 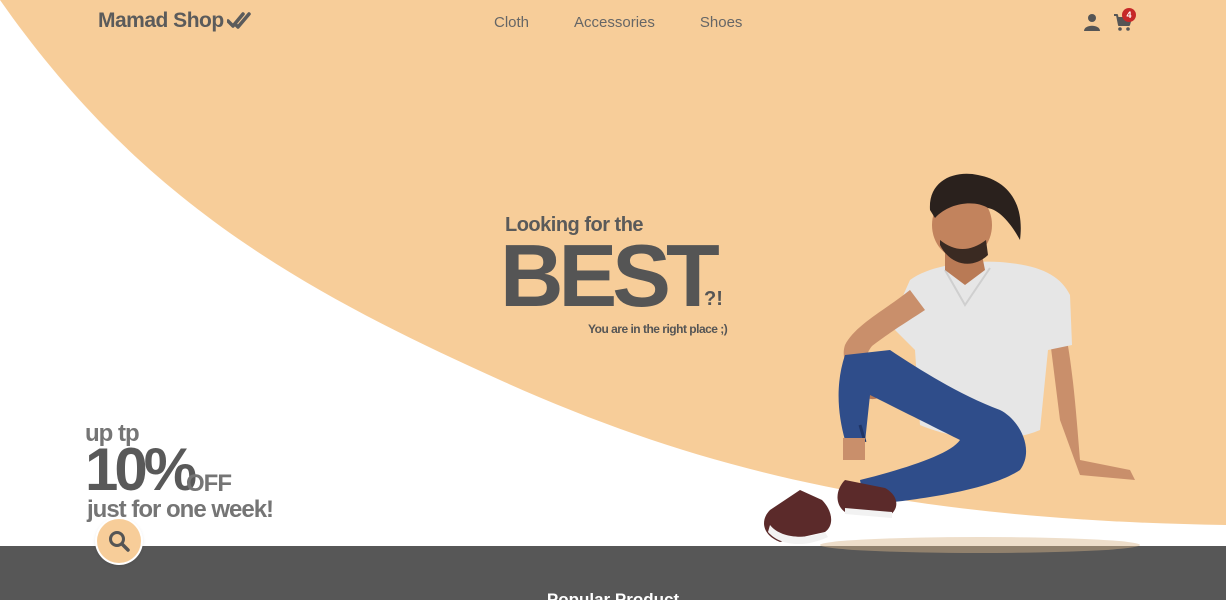 What do you see at coordinates (721, 22) in the screenshot?
I see `nav-item-shoes: Shoes` at bounding box center [721, 22].